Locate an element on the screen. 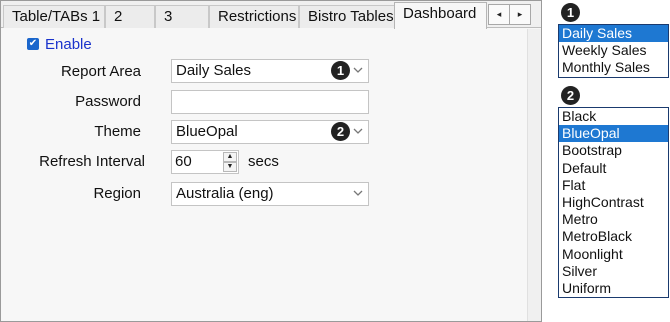 This screenshot has width=670, height=322. enable-label: Enable is located at coordinates (68, 44).